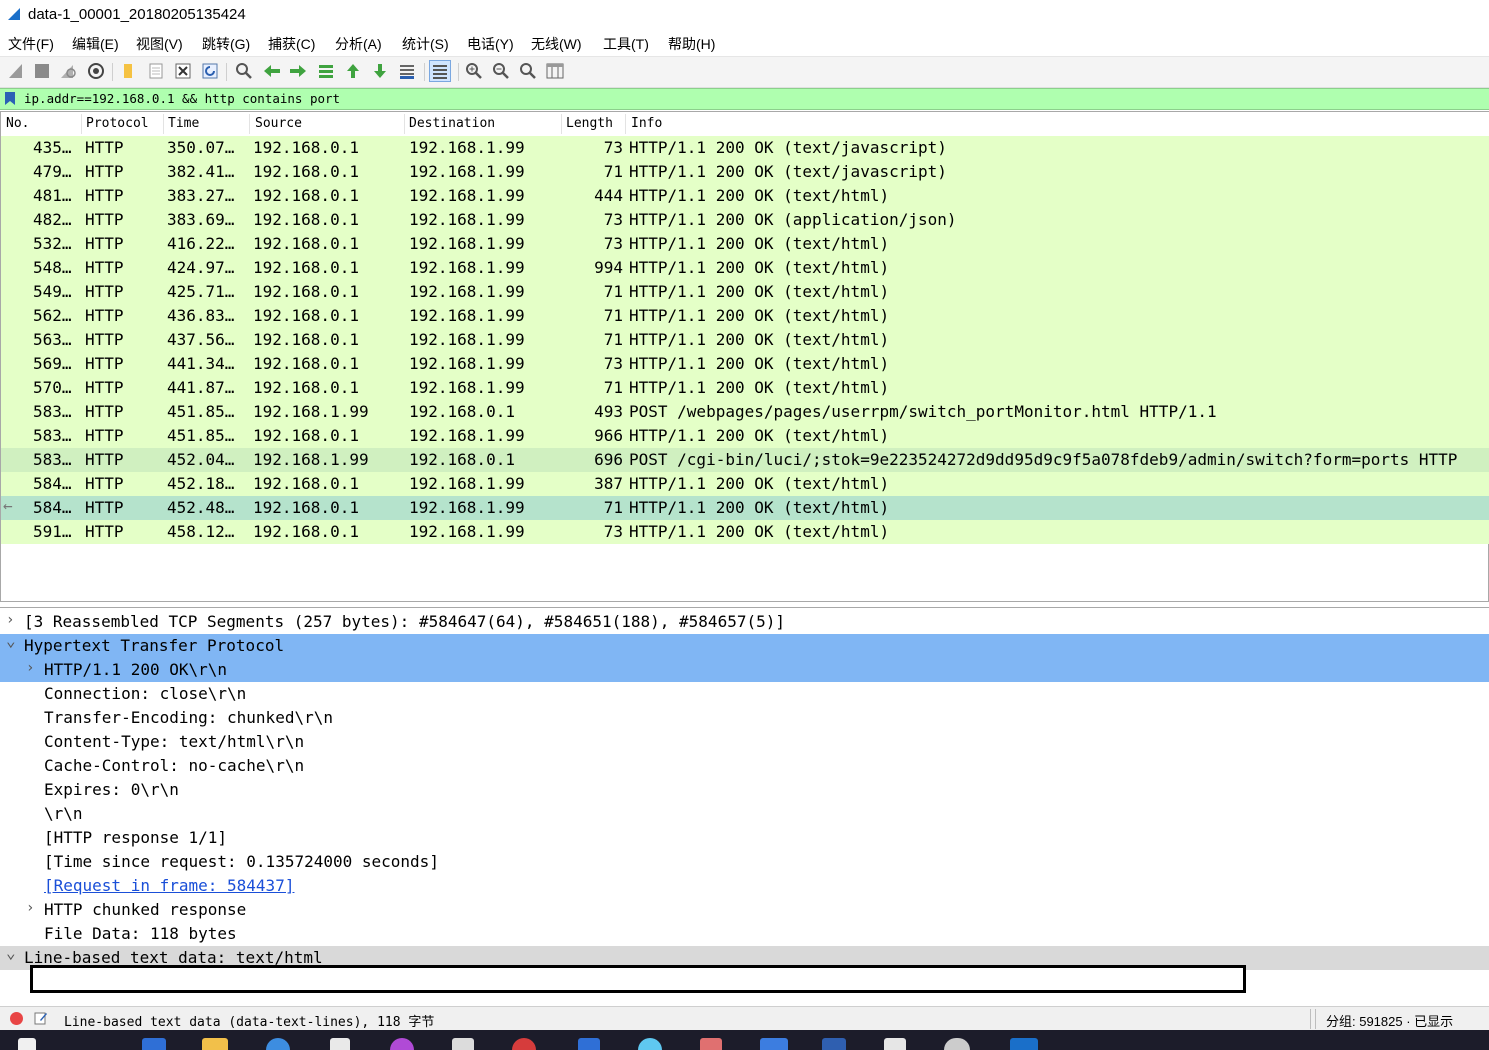 This screenshot has height=1050, width=1489. I want to click on detail-row: › HTTP/1.1 200 OK\r\n, so click(744, 670).